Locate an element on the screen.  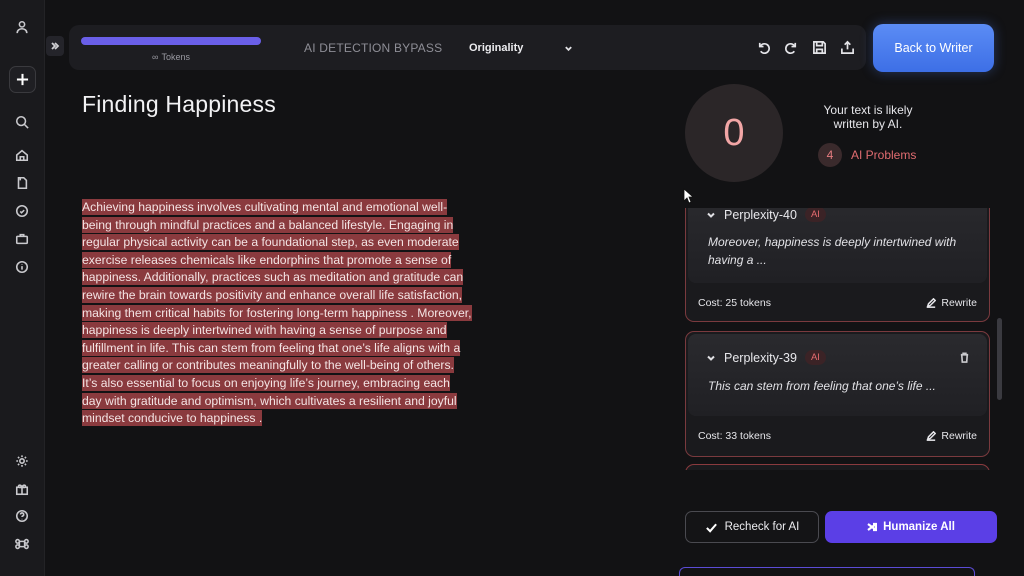
humanize-label: Humanize All is located at coordinates (919, 527).